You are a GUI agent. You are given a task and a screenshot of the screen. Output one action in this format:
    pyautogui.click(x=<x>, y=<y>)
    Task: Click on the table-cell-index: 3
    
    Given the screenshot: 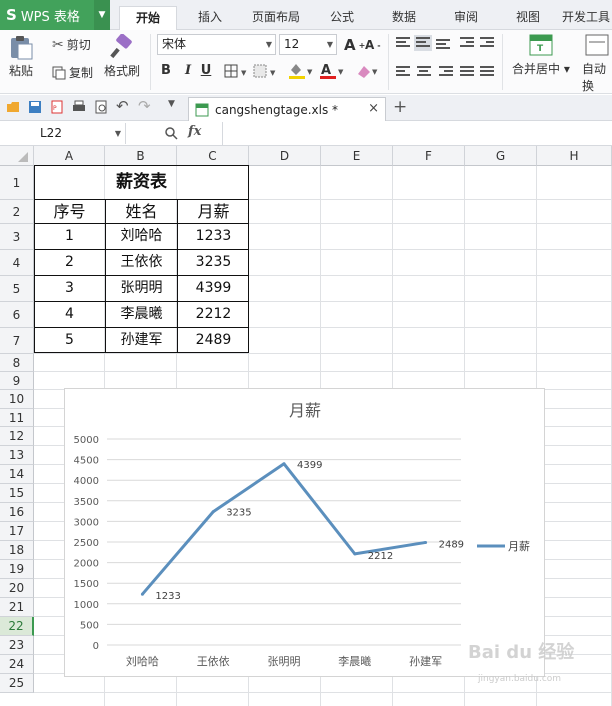 What is the action you would take?
    pyautogui.click(x=69, y=288)
    